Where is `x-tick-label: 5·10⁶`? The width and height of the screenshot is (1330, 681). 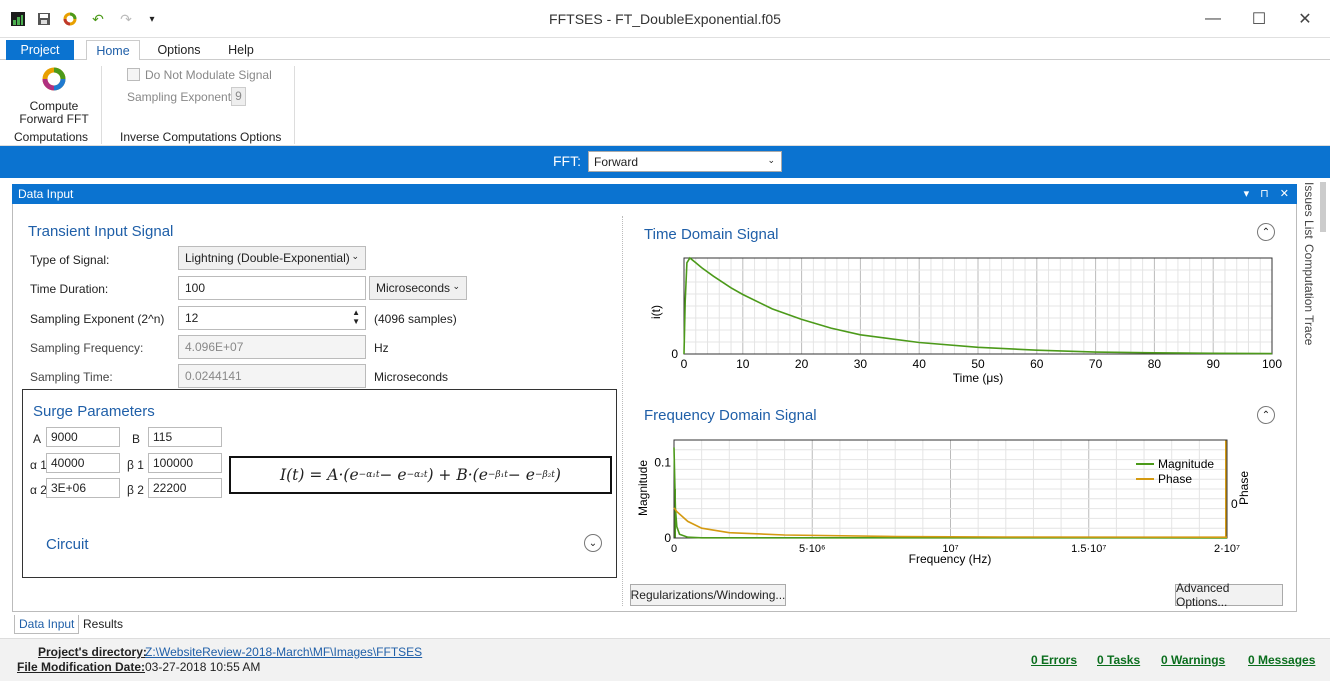
x-tick-label: 5·10⁶ is located at coordinates (812, 549).